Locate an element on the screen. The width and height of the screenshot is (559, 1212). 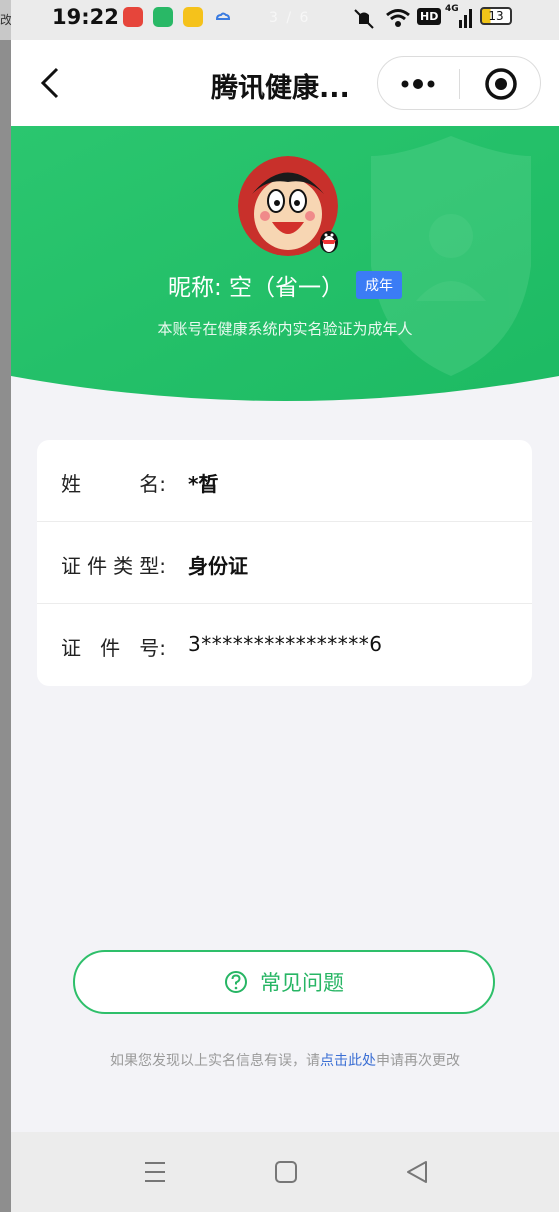
verify-text: 本账号在健康系统内实名验证为成年人 is located at coordinates (285, 329).